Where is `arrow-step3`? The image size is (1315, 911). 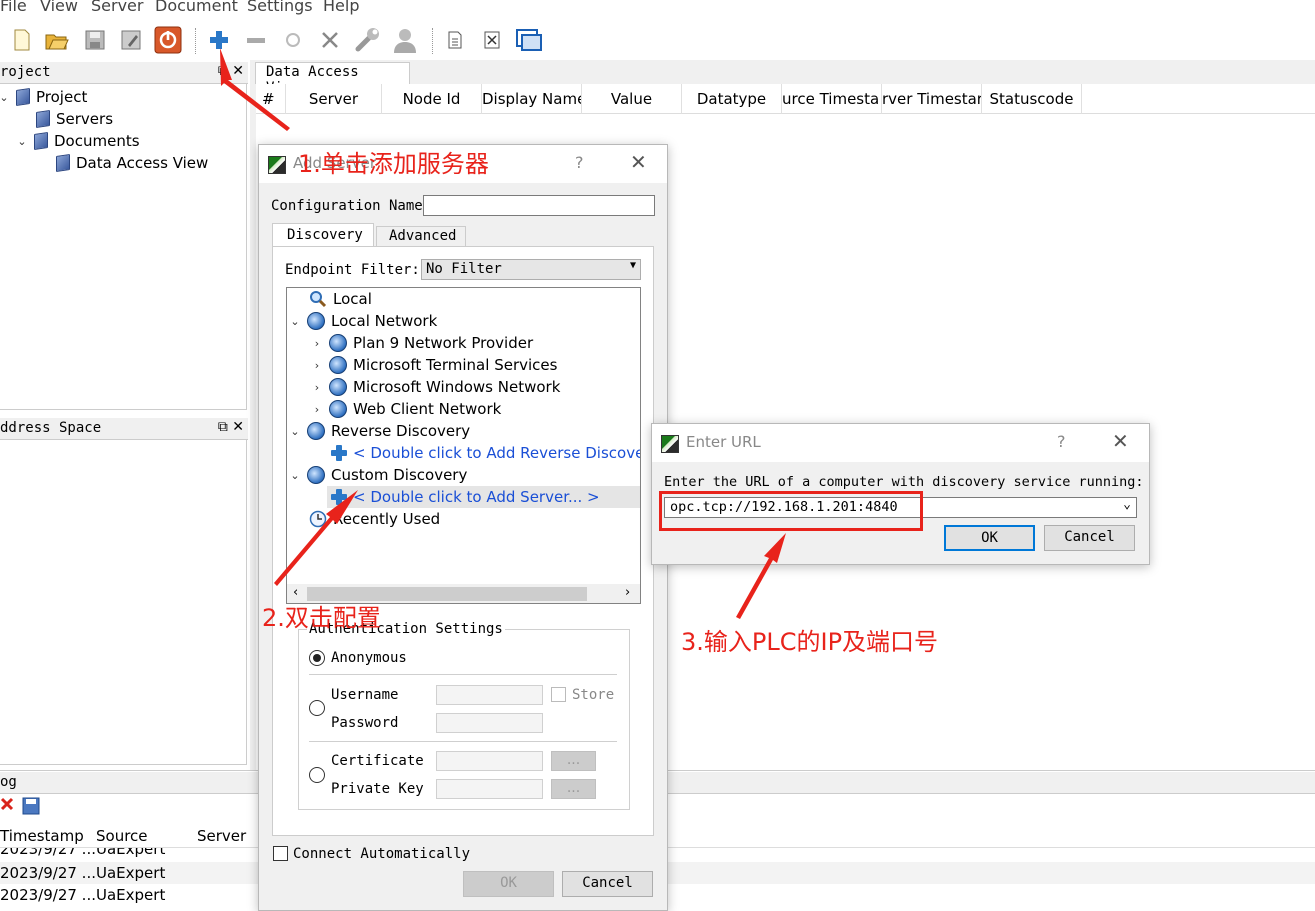
arrow-step3 is located at coordinates (761, 576).